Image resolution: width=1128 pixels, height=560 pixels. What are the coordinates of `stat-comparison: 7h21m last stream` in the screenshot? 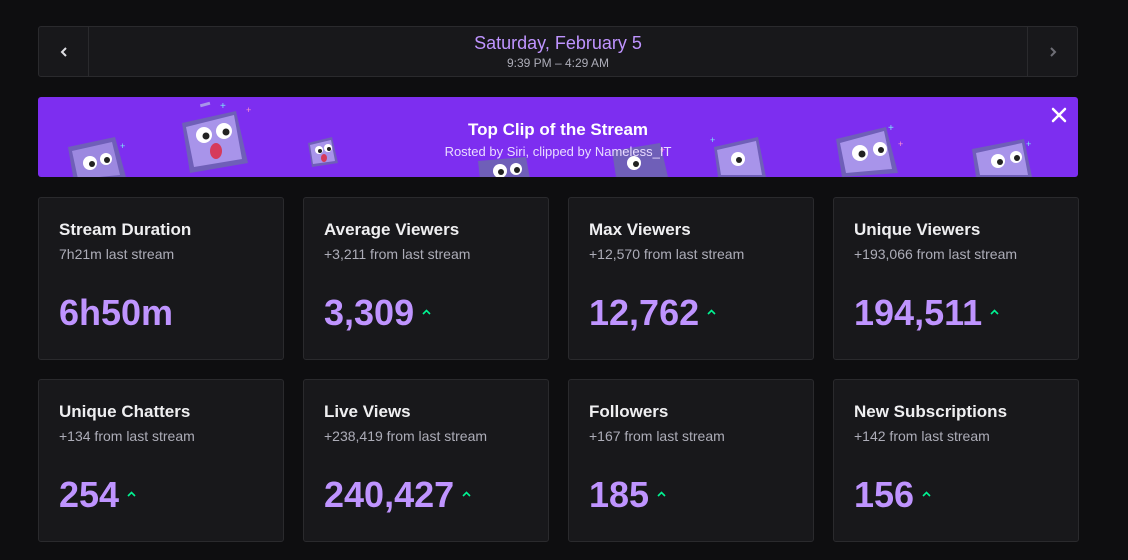 It's located at (117, 254).